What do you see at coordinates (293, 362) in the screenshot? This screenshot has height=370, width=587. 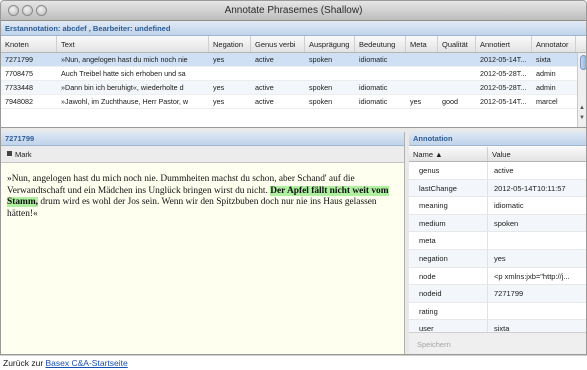 I see `footer: Zurück zur Basex C&A-Startseite` at bounding box center [293, 362].